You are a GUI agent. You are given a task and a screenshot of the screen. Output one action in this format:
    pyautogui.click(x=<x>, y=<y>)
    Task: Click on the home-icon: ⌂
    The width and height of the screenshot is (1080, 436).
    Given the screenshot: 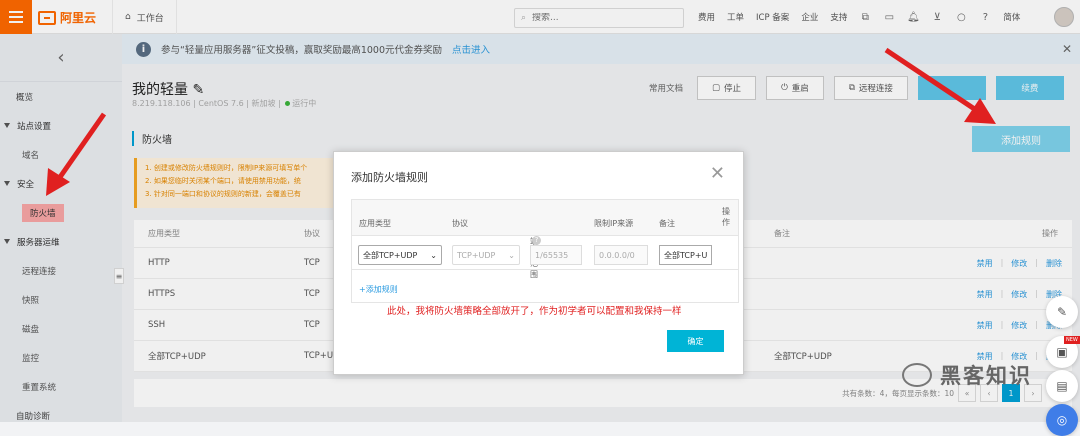 What is the action you would take?
    pyautogui.click(x=128, y=17)
    